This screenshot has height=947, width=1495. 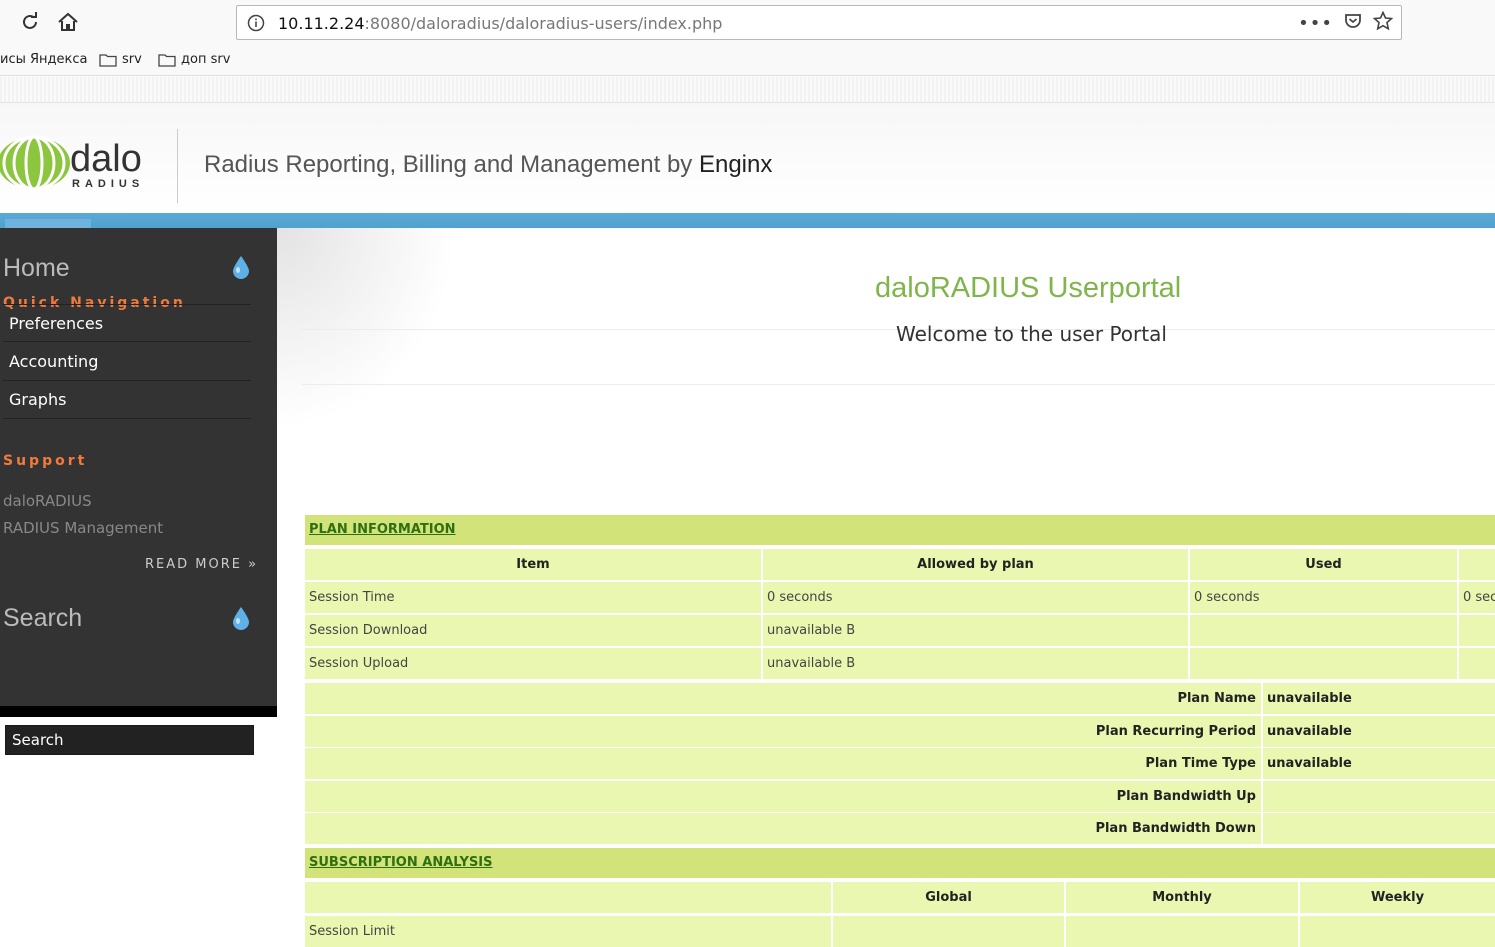 I want to click on plan-detail-label: Plan Recurring Period, so click(x=783, y=731).